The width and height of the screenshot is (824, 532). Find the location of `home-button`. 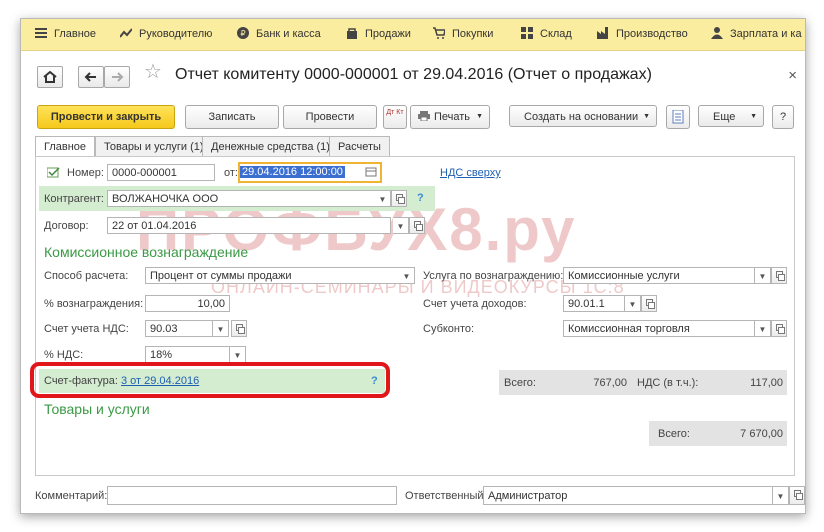

home-button is located at coordinates (50, 77).